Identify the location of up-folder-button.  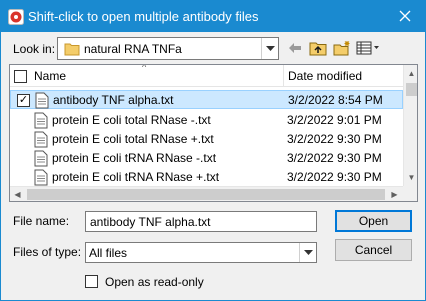
(318, 48).